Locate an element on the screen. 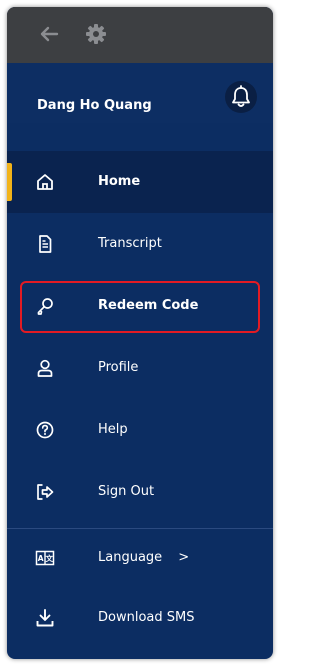 Image resolution: width=320 pixels, height=666 pixels. document-icon is located at coordinates (45, 244).